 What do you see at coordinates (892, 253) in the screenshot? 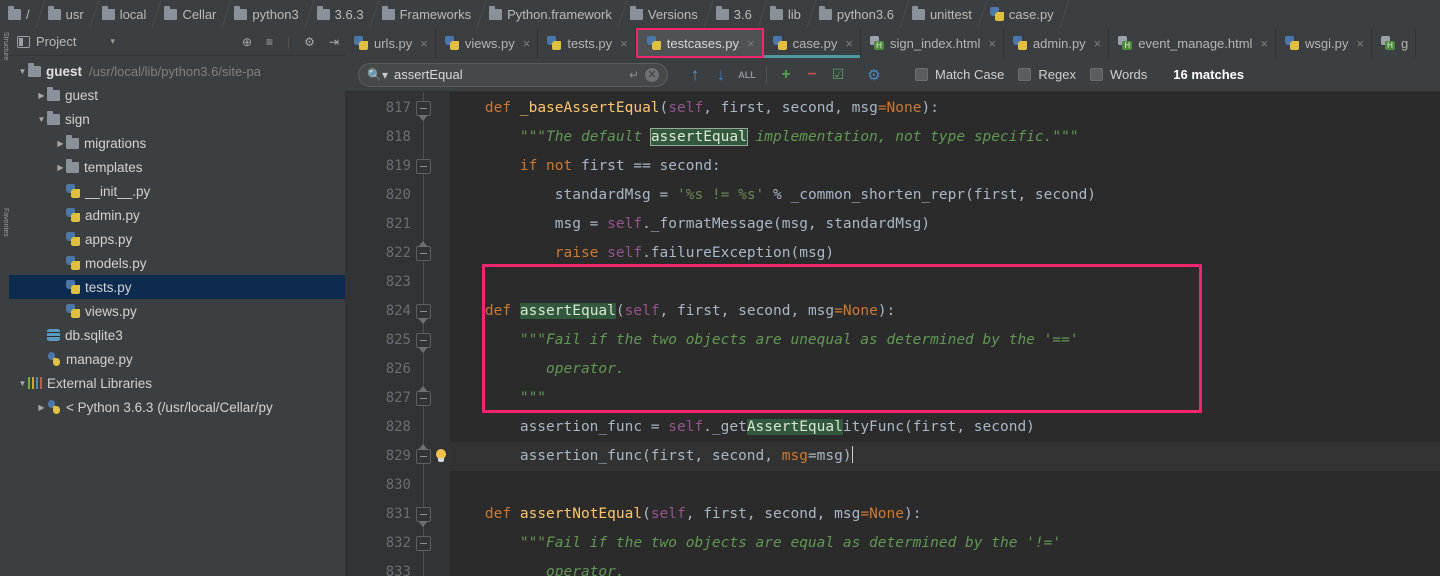
I see `code-line: 822 raise self.failureException(msg)` at bounding box center [892, 253].